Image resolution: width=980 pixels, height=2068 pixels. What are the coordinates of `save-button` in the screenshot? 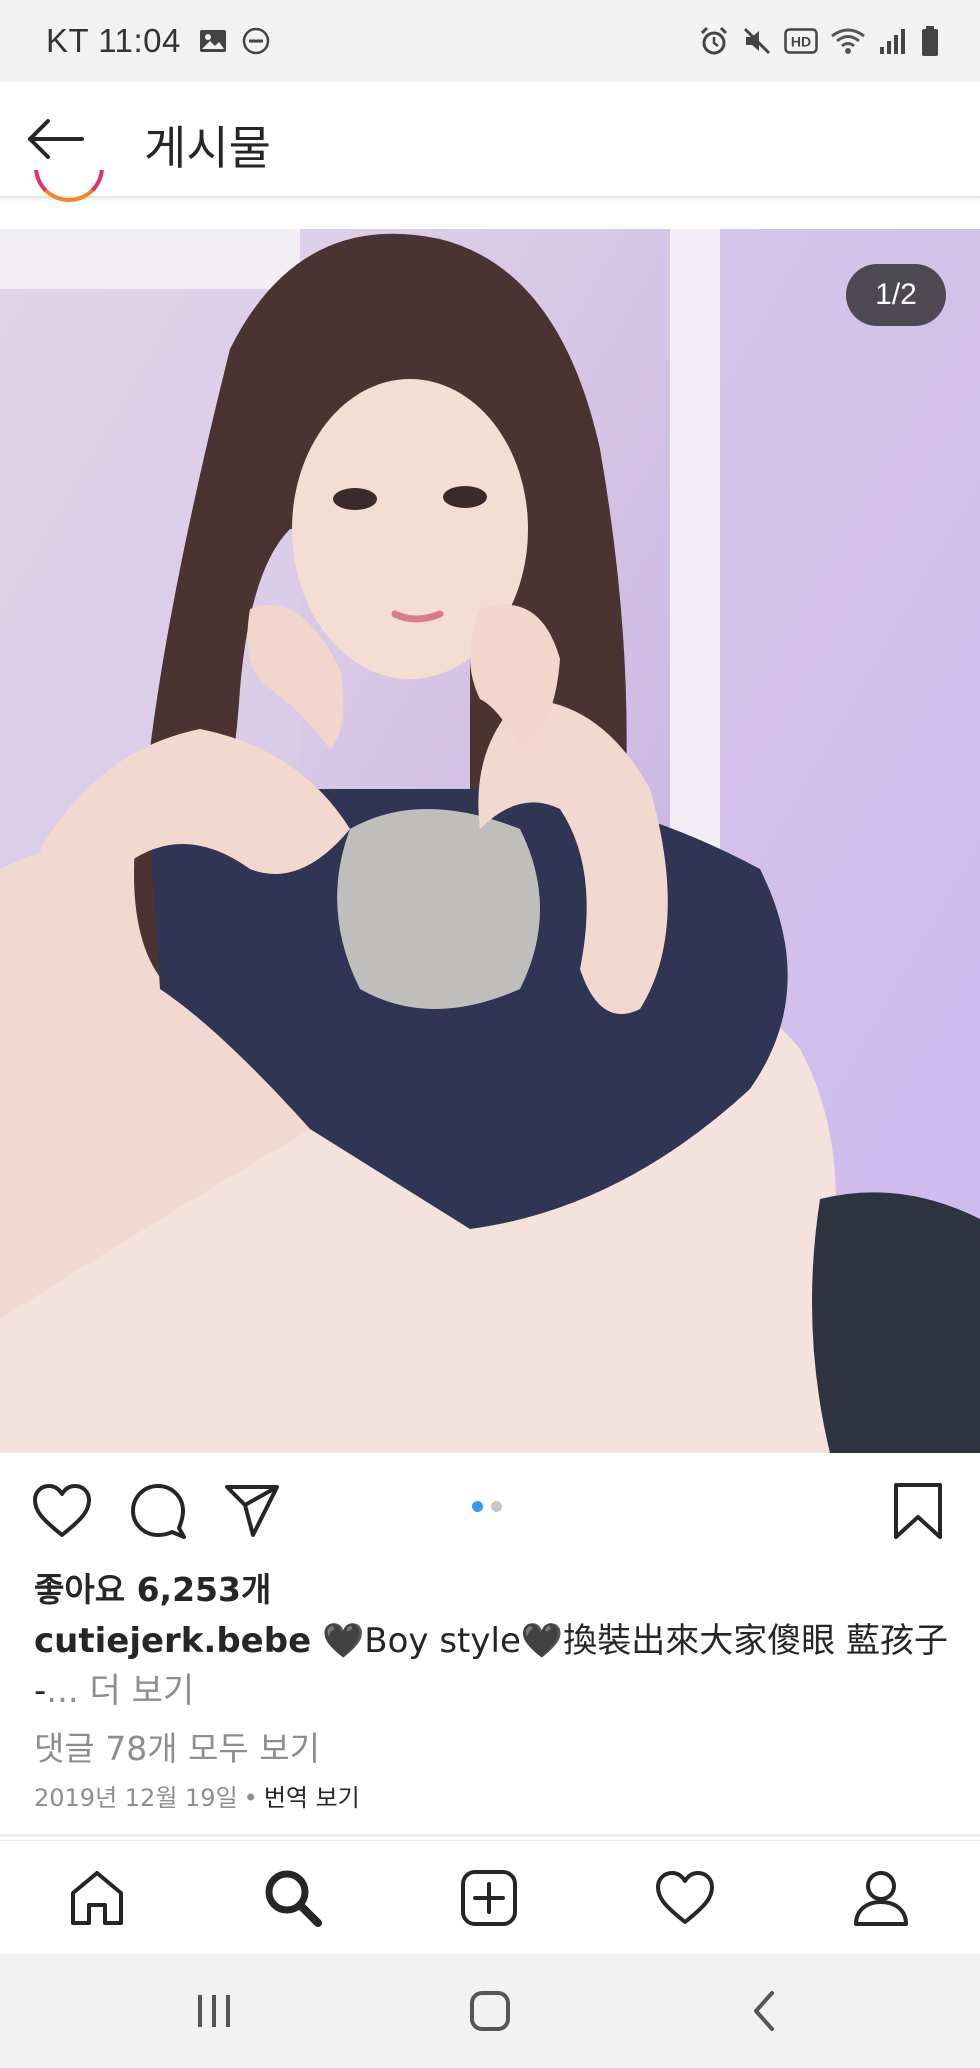 It's located at (918, 1511).